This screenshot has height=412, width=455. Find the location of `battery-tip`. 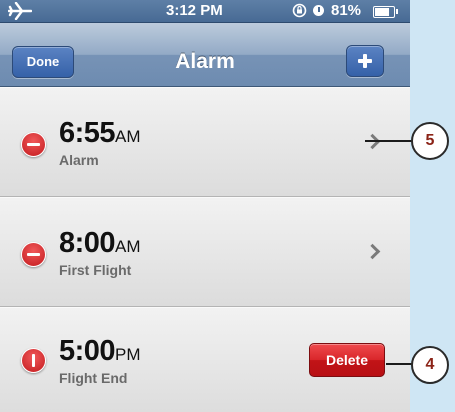

battery-tip is located at coordinates (397, 11).